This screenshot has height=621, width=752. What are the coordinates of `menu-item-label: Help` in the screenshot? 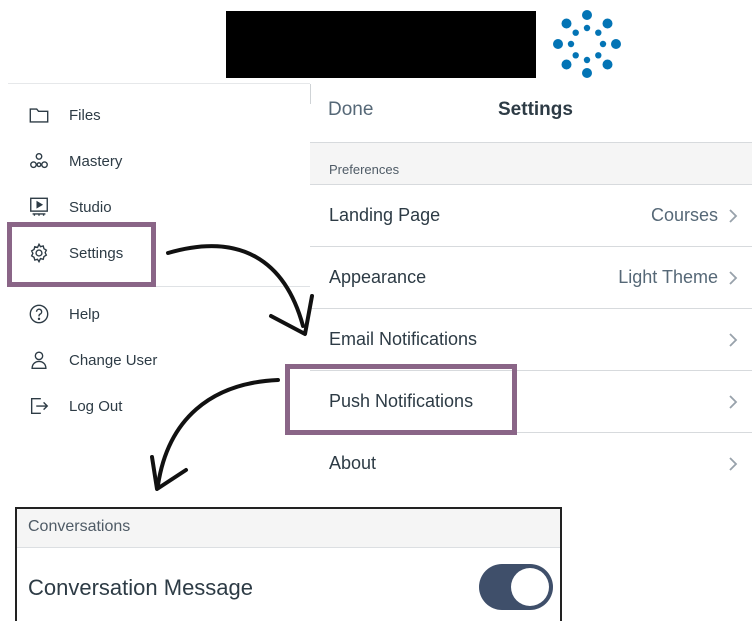 It's located at (84, 314).